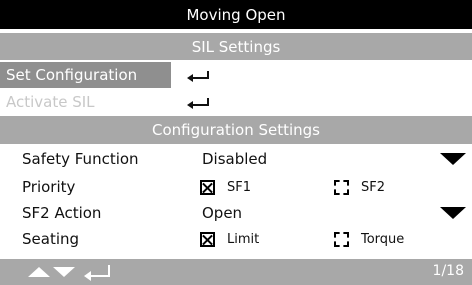  I want to click on navigation-bar: 1/18, so click(236, 272).